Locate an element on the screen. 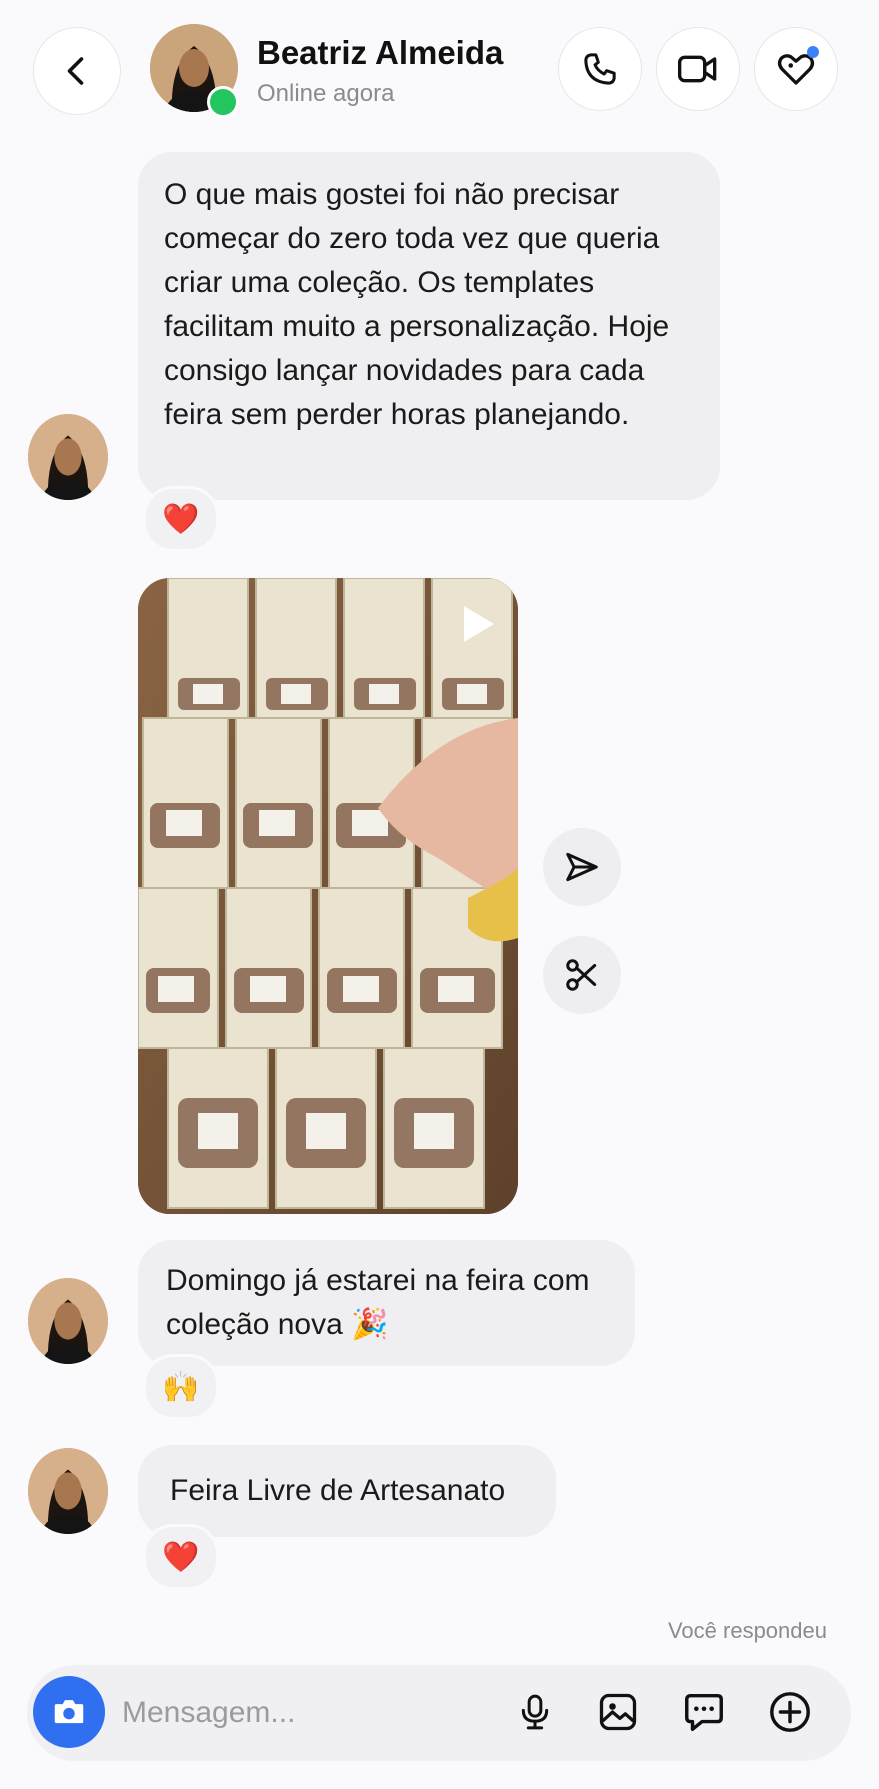 This screenshot has width=879, height=1789. message-text: Feira Livre de Artesanato is located at coordinates (338, 1490).